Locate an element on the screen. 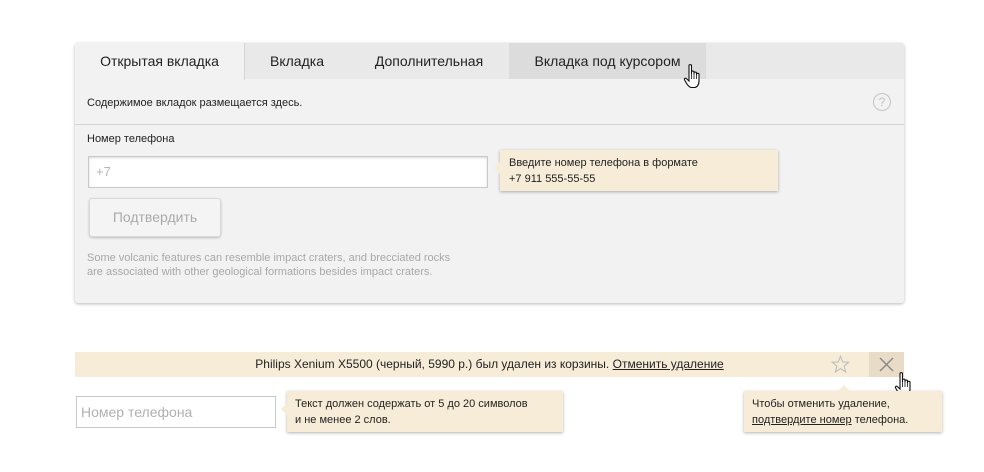 This screenshot has width=984, height=472. confirm-number-link: подтвердите номер is located at coordinates (802, 420).